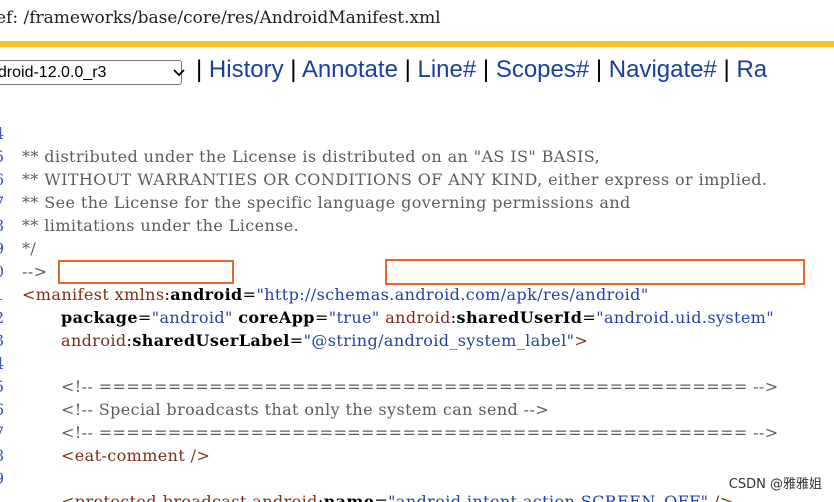 This screenshot has height=502, width=834. I want to click on highlight-box-package, so click(146, 272).